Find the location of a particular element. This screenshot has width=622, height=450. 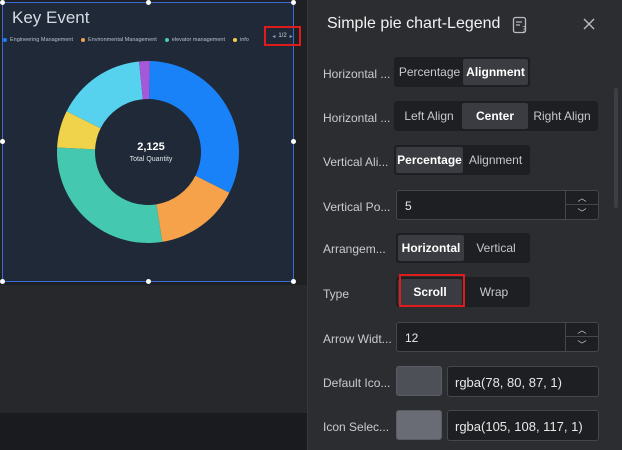

horizontal-align-toggle: Left Align Center Right Align is located at coordinates (496, 116).